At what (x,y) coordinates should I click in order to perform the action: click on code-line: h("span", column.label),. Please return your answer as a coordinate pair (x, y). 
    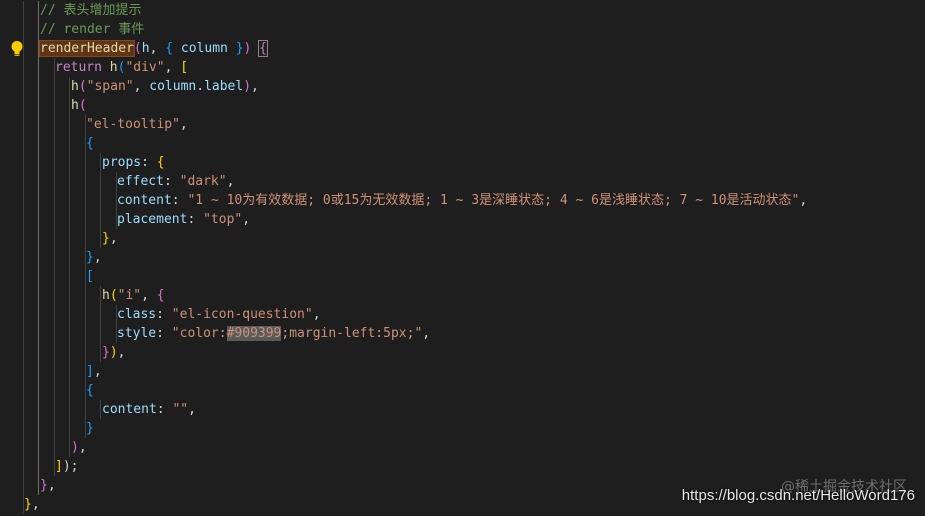
    Looking at the image, I should click on (462, 86).